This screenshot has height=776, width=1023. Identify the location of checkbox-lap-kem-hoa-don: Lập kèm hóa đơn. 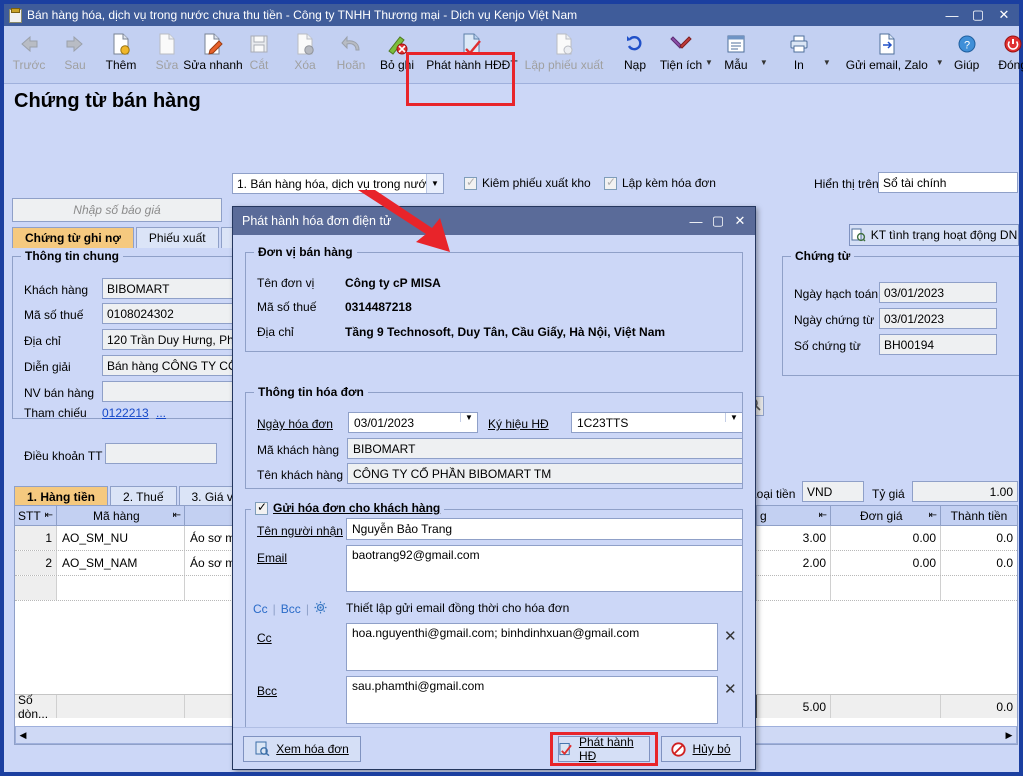
(660, 182).